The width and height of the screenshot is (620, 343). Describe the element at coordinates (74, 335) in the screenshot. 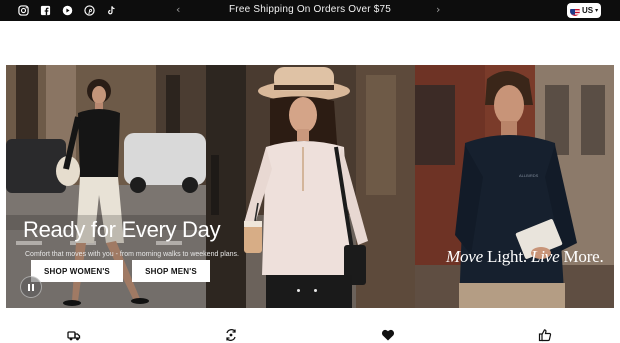

I see `delivery-truck-icon` at that location.